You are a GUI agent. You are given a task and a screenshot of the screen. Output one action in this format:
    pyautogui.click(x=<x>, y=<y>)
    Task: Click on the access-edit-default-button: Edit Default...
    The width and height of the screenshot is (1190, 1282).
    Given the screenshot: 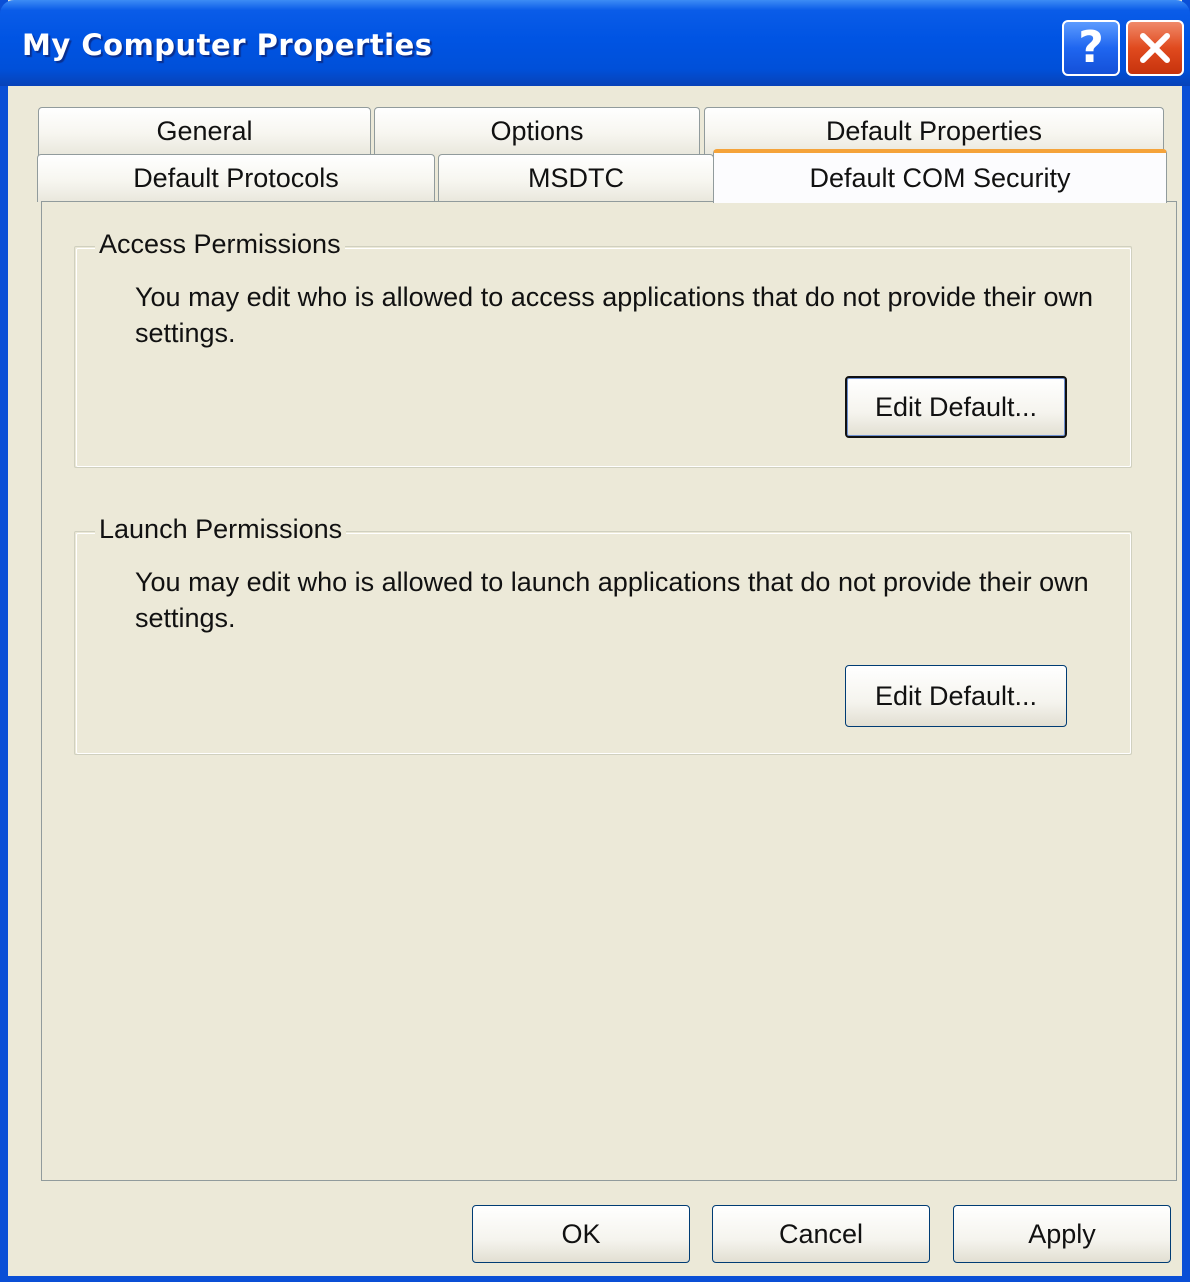 What is the action you would take?
    pyautogui.click(x=956, y=407)
    